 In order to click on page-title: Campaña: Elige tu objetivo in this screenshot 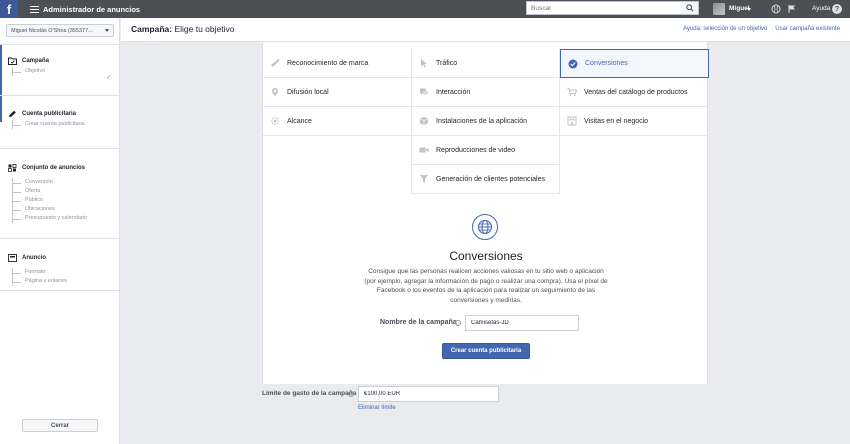, I will do `click(182, 29)`.